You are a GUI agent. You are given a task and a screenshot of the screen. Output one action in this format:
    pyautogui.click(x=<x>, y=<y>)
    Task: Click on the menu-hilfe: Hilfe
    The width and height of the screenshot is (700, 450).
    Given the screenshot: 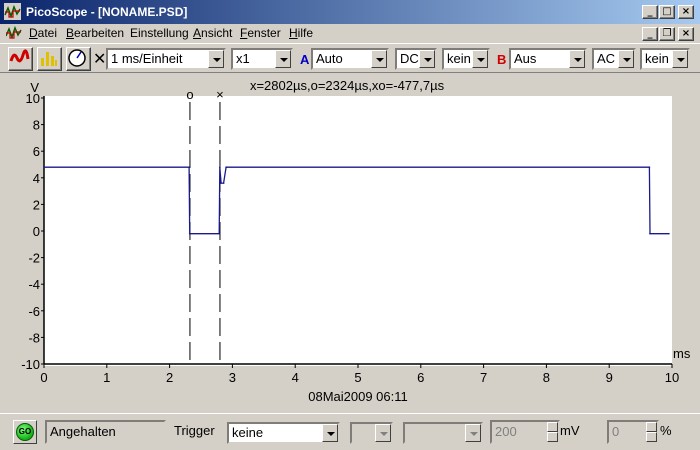 What is the action you would take?
    pyautogui.click(x=301, y=33)
    